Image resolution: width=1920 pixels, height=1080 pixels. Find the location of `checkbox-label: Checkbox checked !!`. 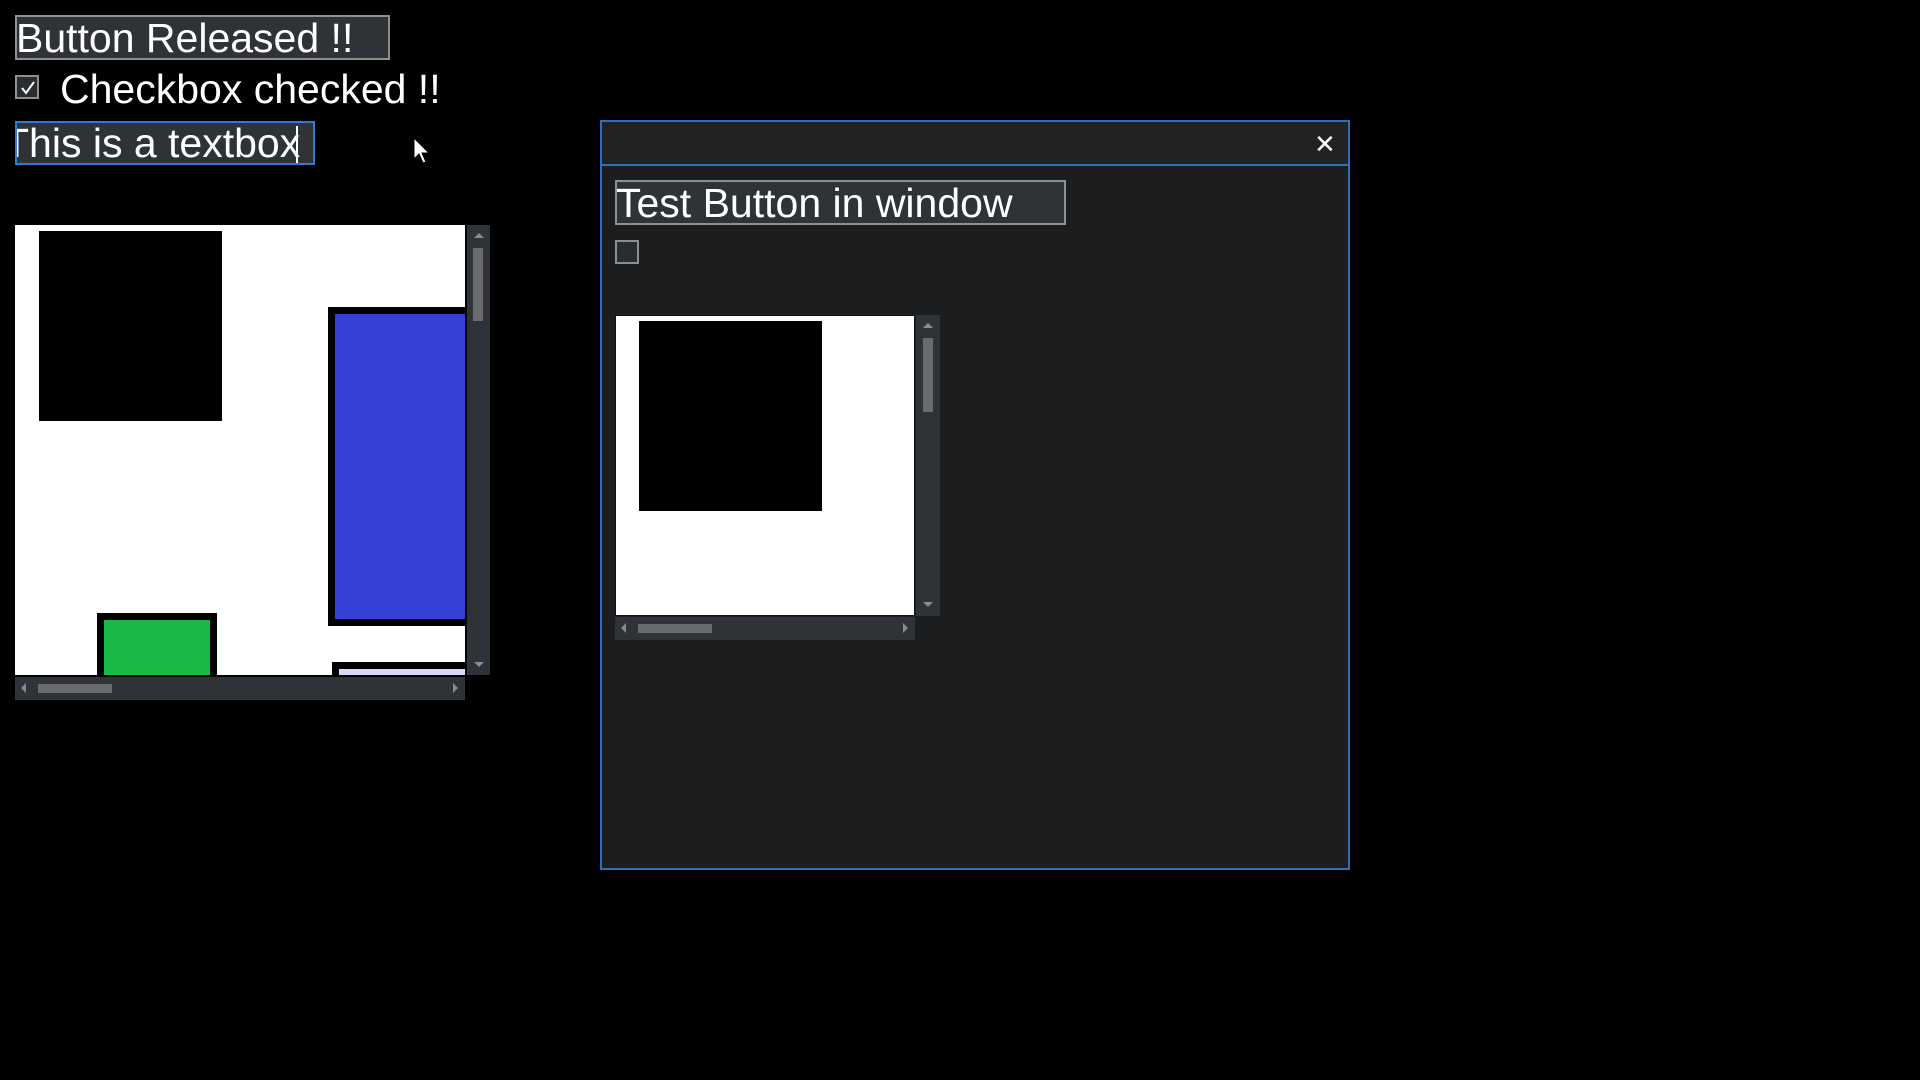

checkbox-label: Checkbox checked !! is located at coordinates (250, 89).